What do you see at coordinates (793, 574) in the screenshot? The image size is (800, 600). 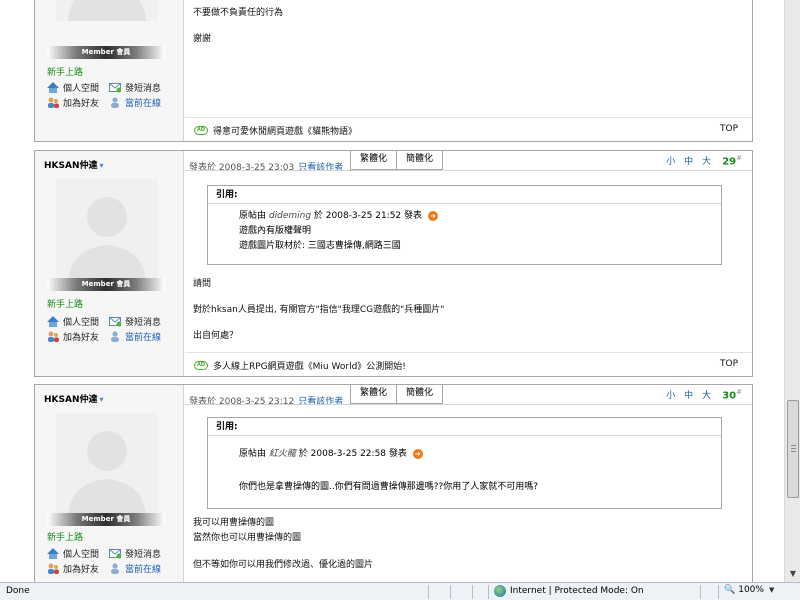 I see `scroll-down-icon: ▼` at bounding box center [793, 574].